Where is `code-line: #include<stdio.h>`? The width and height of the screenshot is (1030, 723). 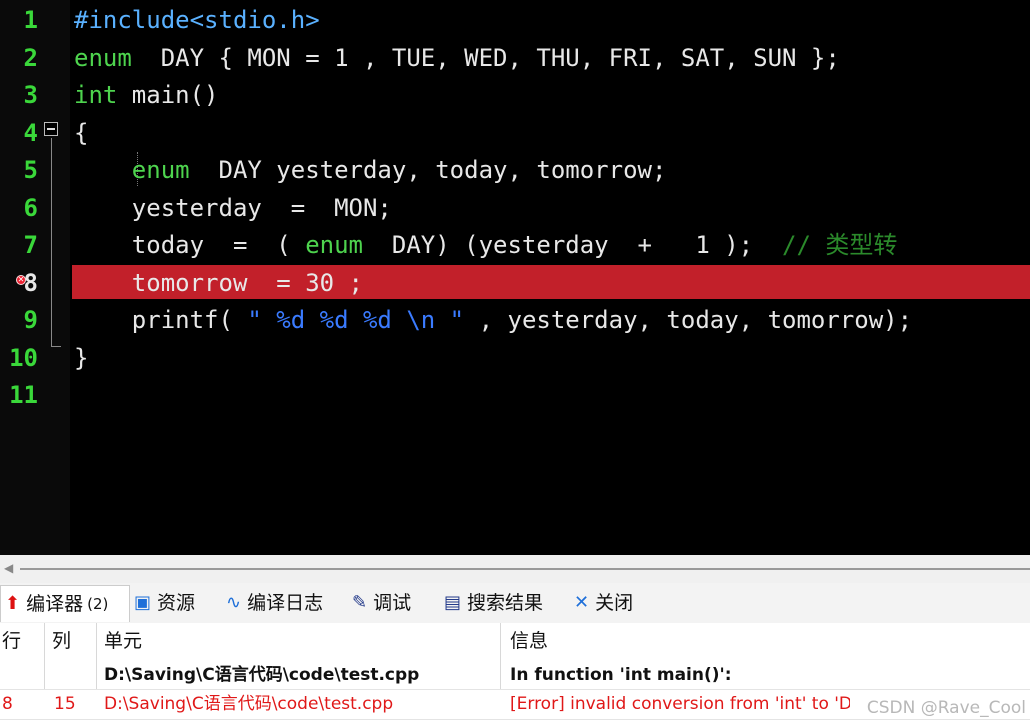 code-line: #include<stdio.h> is located at coordinates (197, 20).